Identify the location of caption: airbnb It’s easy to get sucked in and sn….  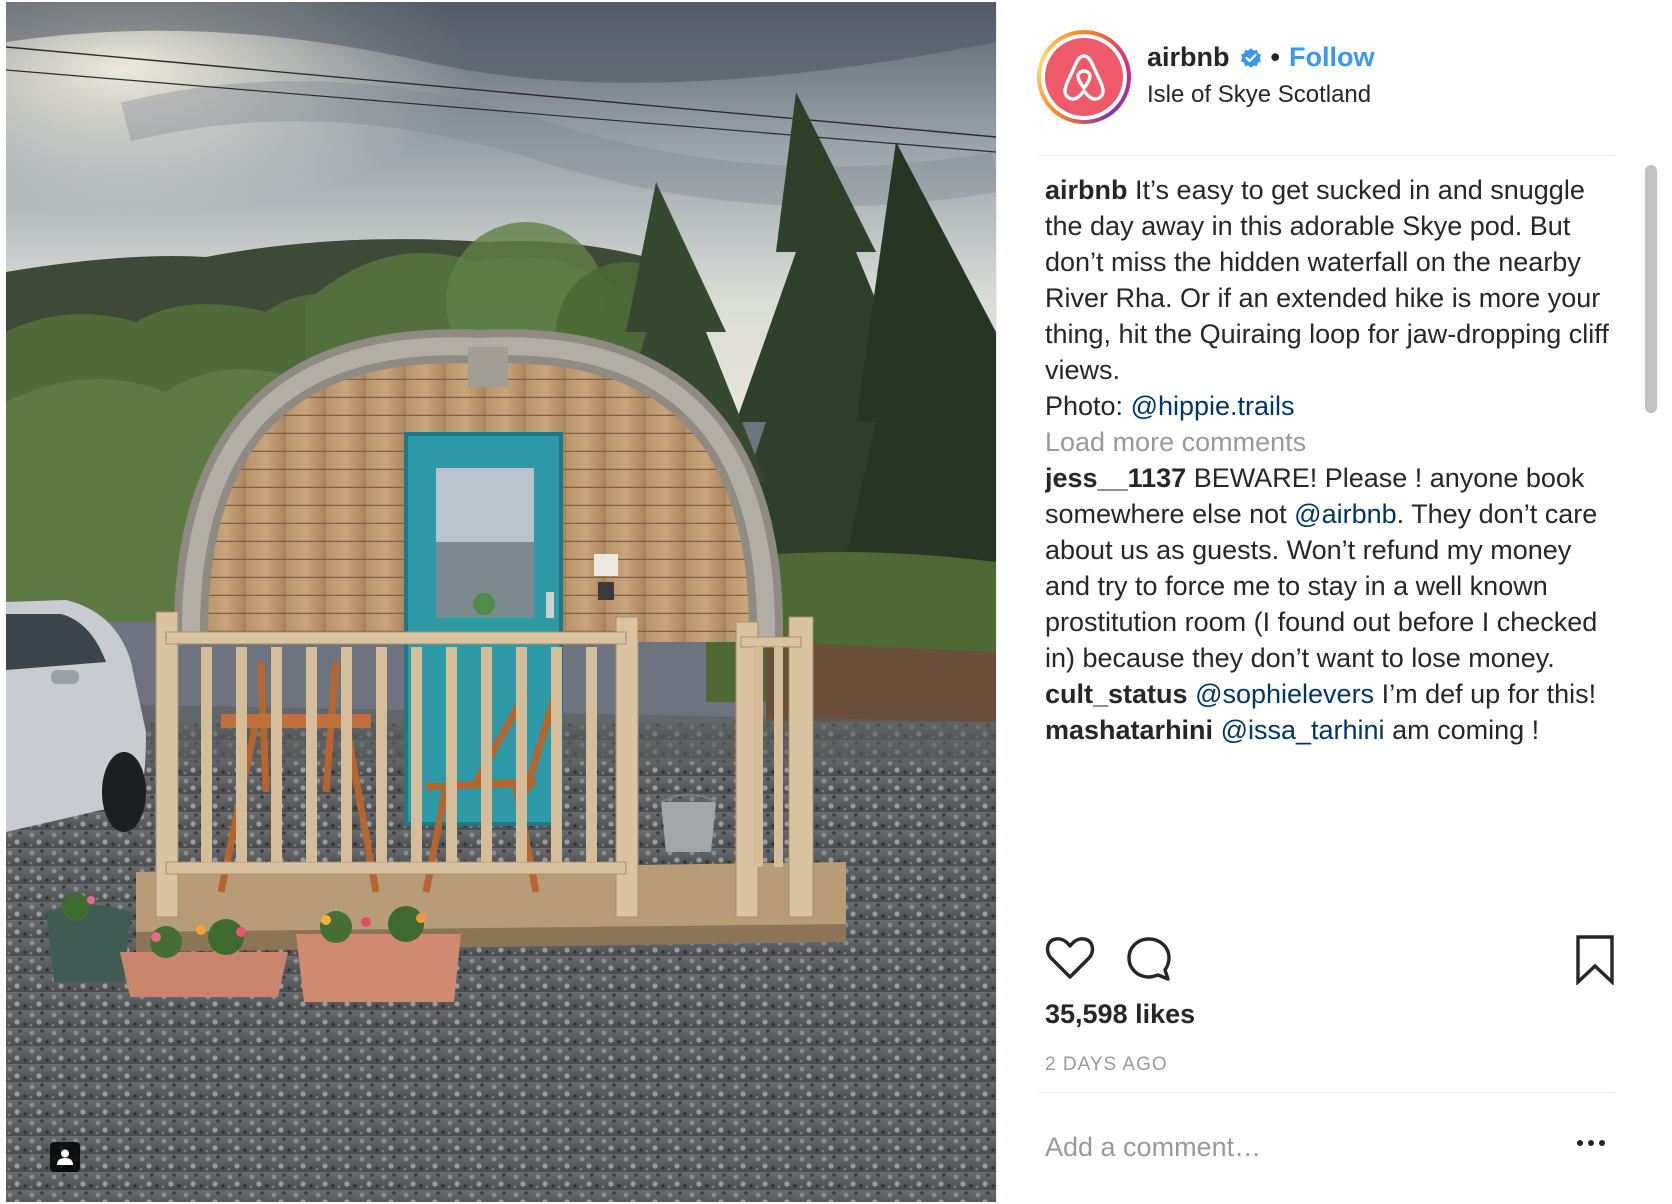
(1330, 280).